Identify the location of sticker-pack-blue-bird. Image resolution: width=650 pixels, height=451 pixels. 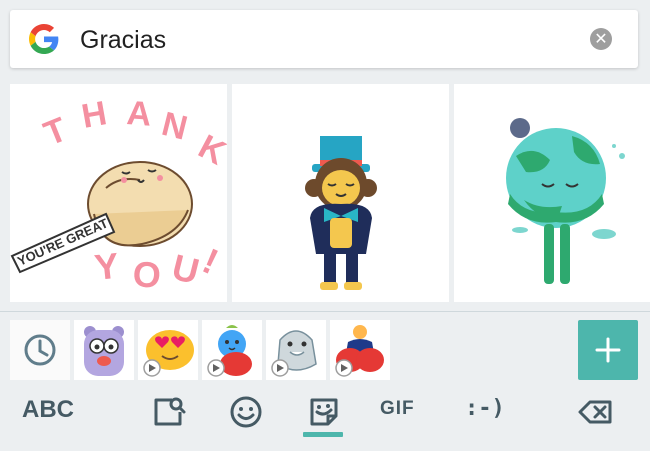
(232, 350).